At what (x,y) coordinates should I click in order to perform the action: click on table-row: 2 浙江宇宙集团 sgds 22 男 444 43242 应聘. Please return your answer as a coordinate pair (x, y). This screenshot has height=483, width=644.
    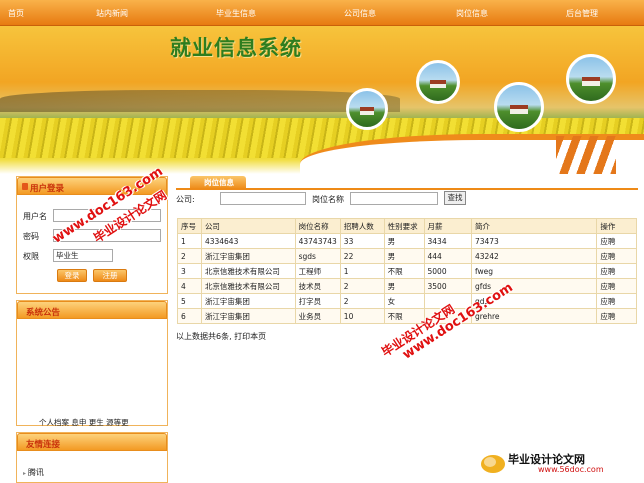
    Looking at the image, I should click on (407, 256).